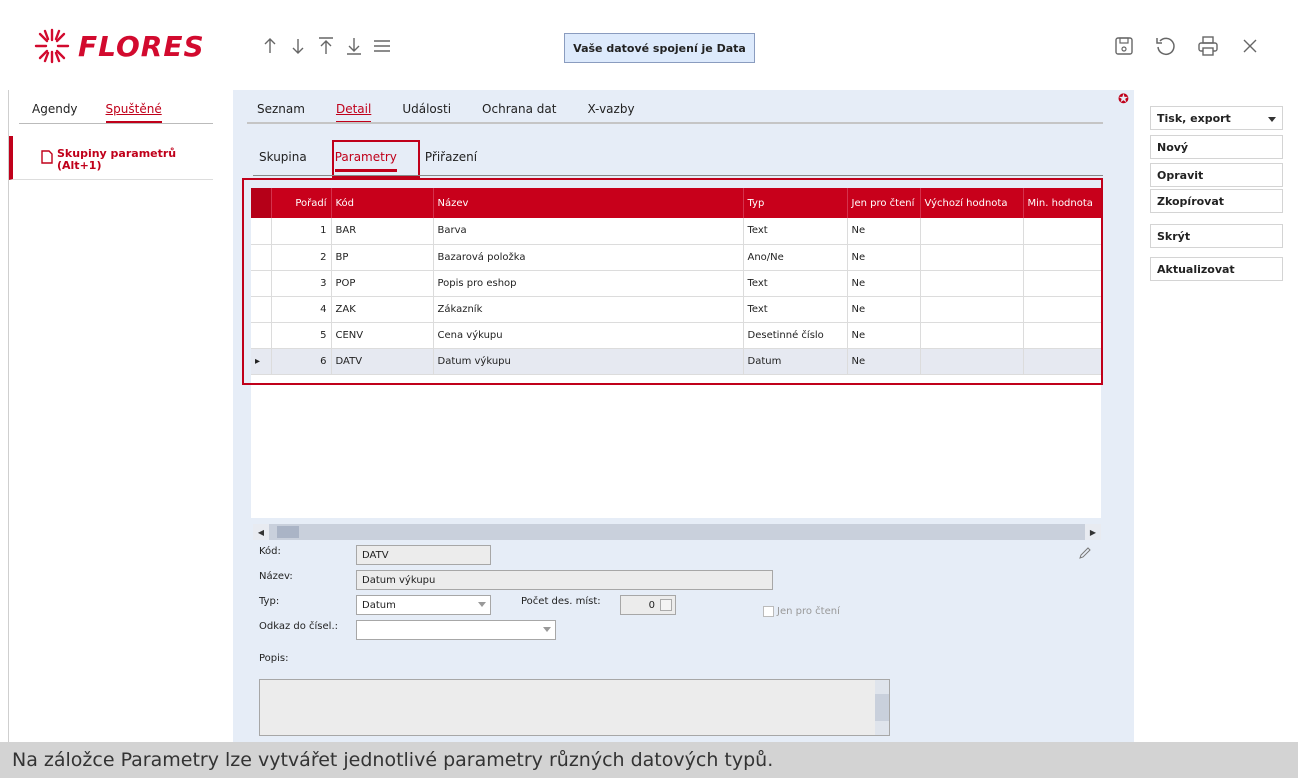  What do you see at coordinates (882, 728) in the screenshot?
I see `scroll-down-icon` at bounding box center [882, 728].